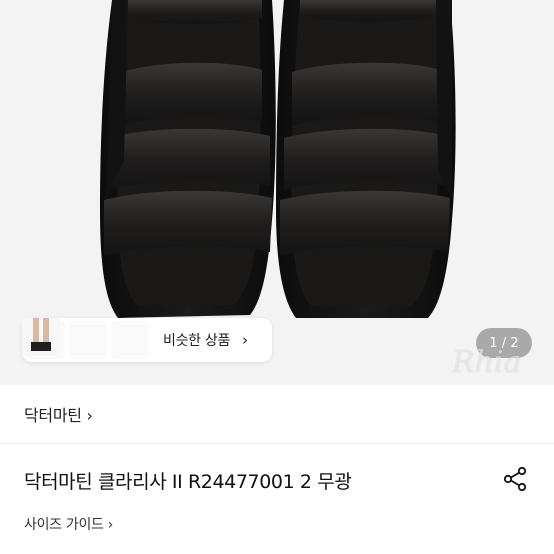 This screenshot has height=554, width=554. Describe the element at coordinates (197, 341) in the screenshot. I see `similar-products-label: 비슷한 상품` at that location.